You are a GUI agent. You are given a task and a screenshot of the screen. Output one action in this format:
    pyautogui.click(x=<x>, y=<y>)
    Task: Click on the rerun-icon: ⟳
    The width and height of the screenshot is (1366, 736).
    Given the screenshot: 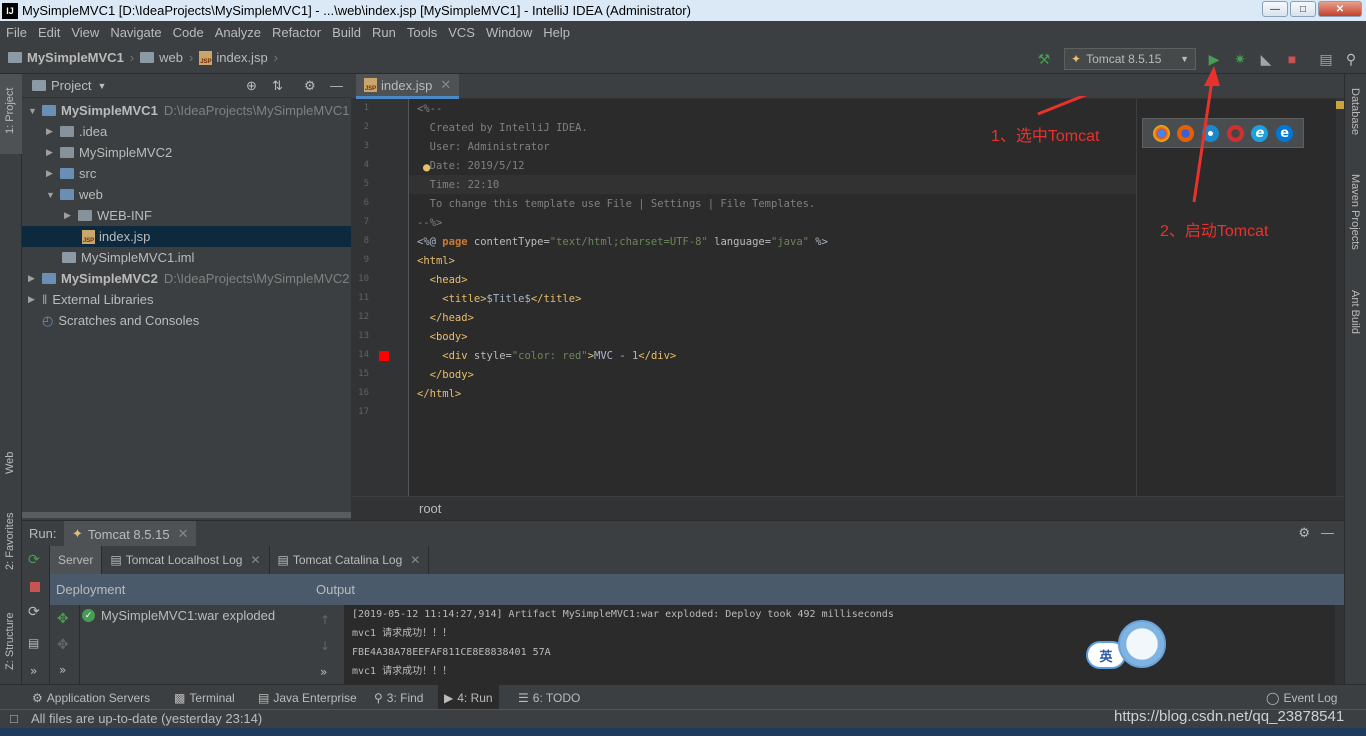 What is the action you would take?
    pyautogui.click(x=34, y=560)
    